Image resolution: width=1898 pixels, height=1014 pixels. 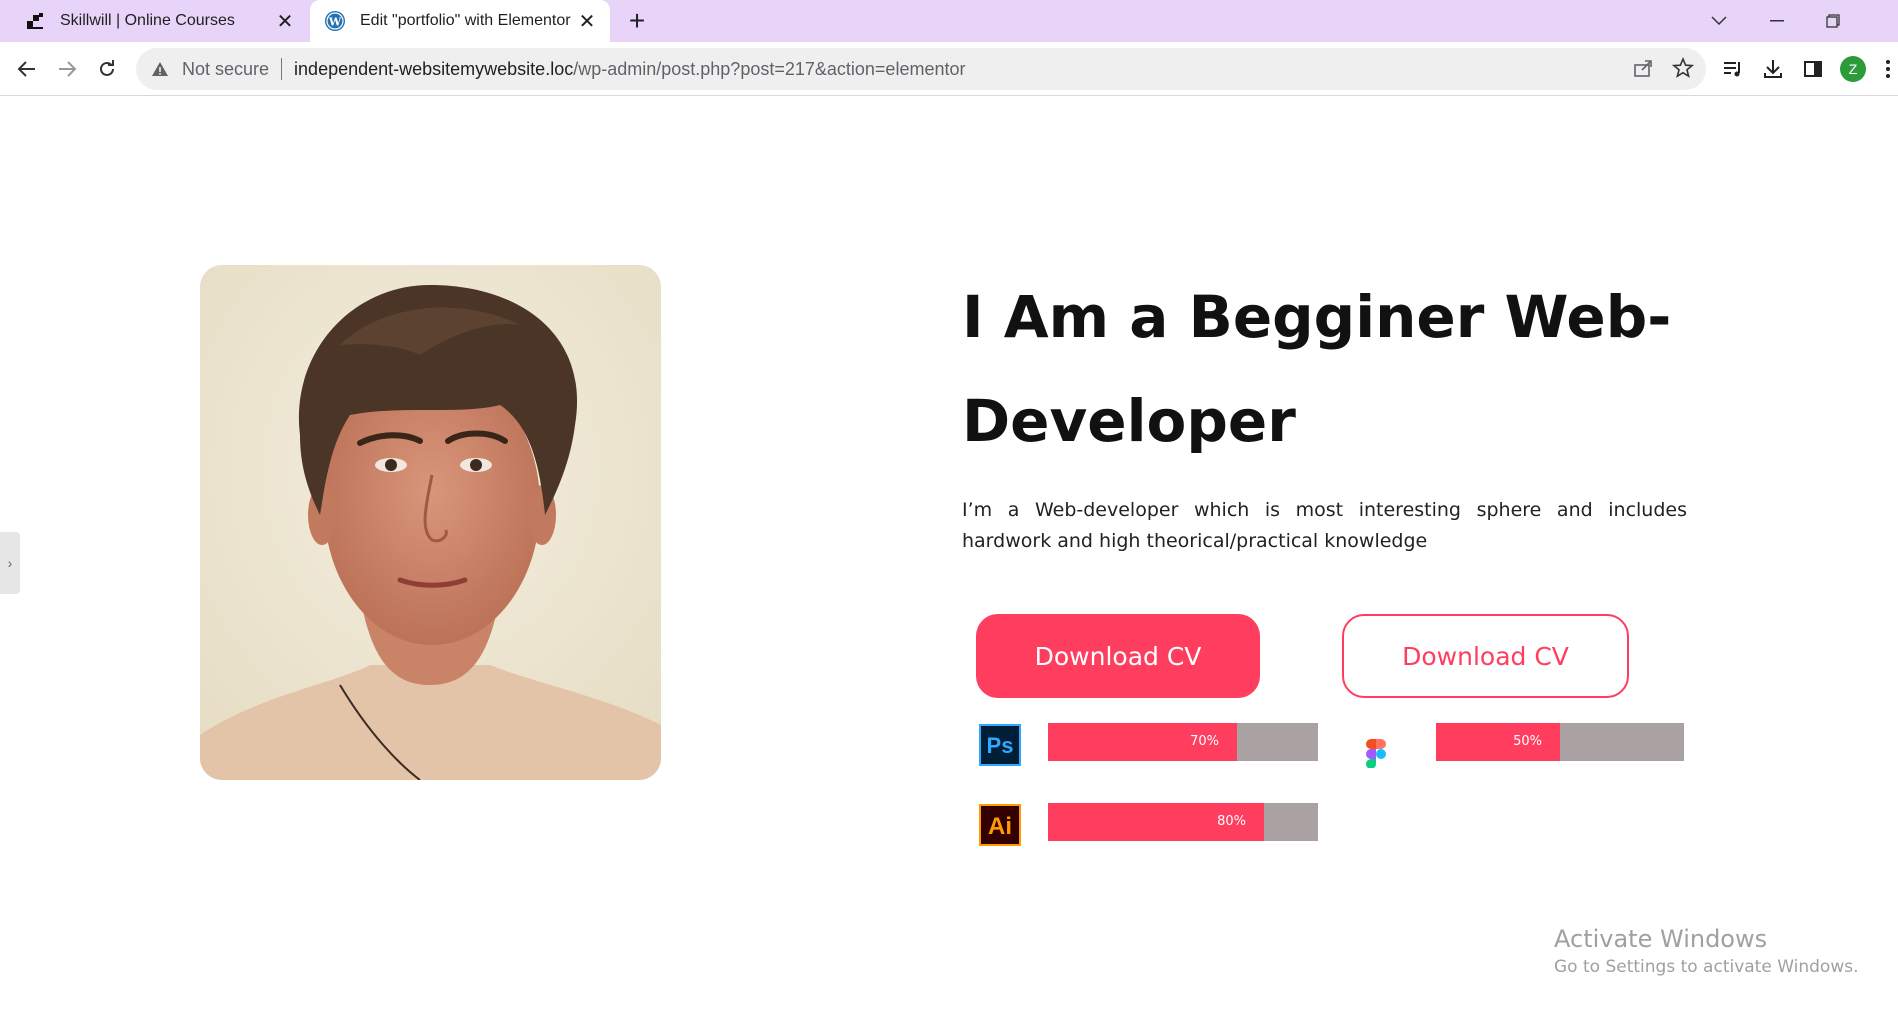 I want to click on skill-bar-illustrator: 80%, so click(x=1183, y=822).